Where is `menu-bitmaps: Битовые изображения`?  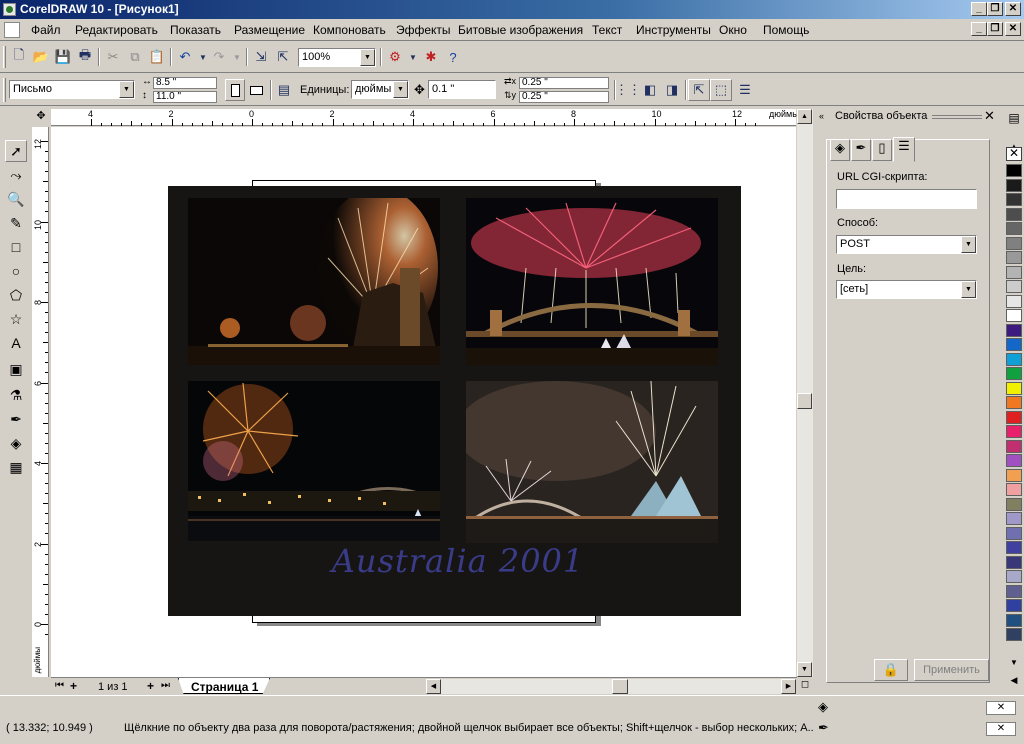
menu-bitmaps: Битовые изображения is located at coordinates (520, 30).